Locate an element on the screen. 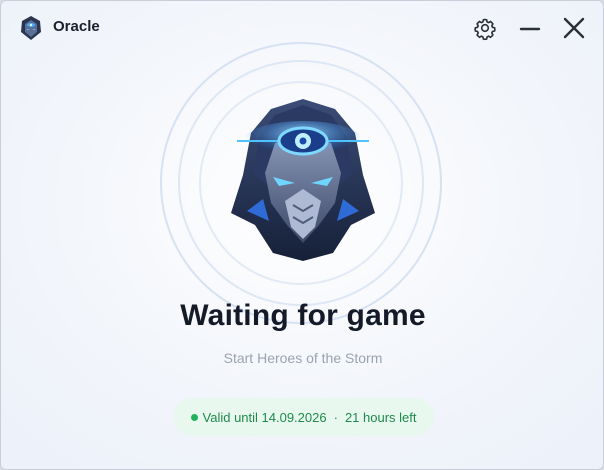 The height and width of the screenshot is (470, 604). license-valid-text: Valid until 14.09.2026 is located at coordinates (264, 417).